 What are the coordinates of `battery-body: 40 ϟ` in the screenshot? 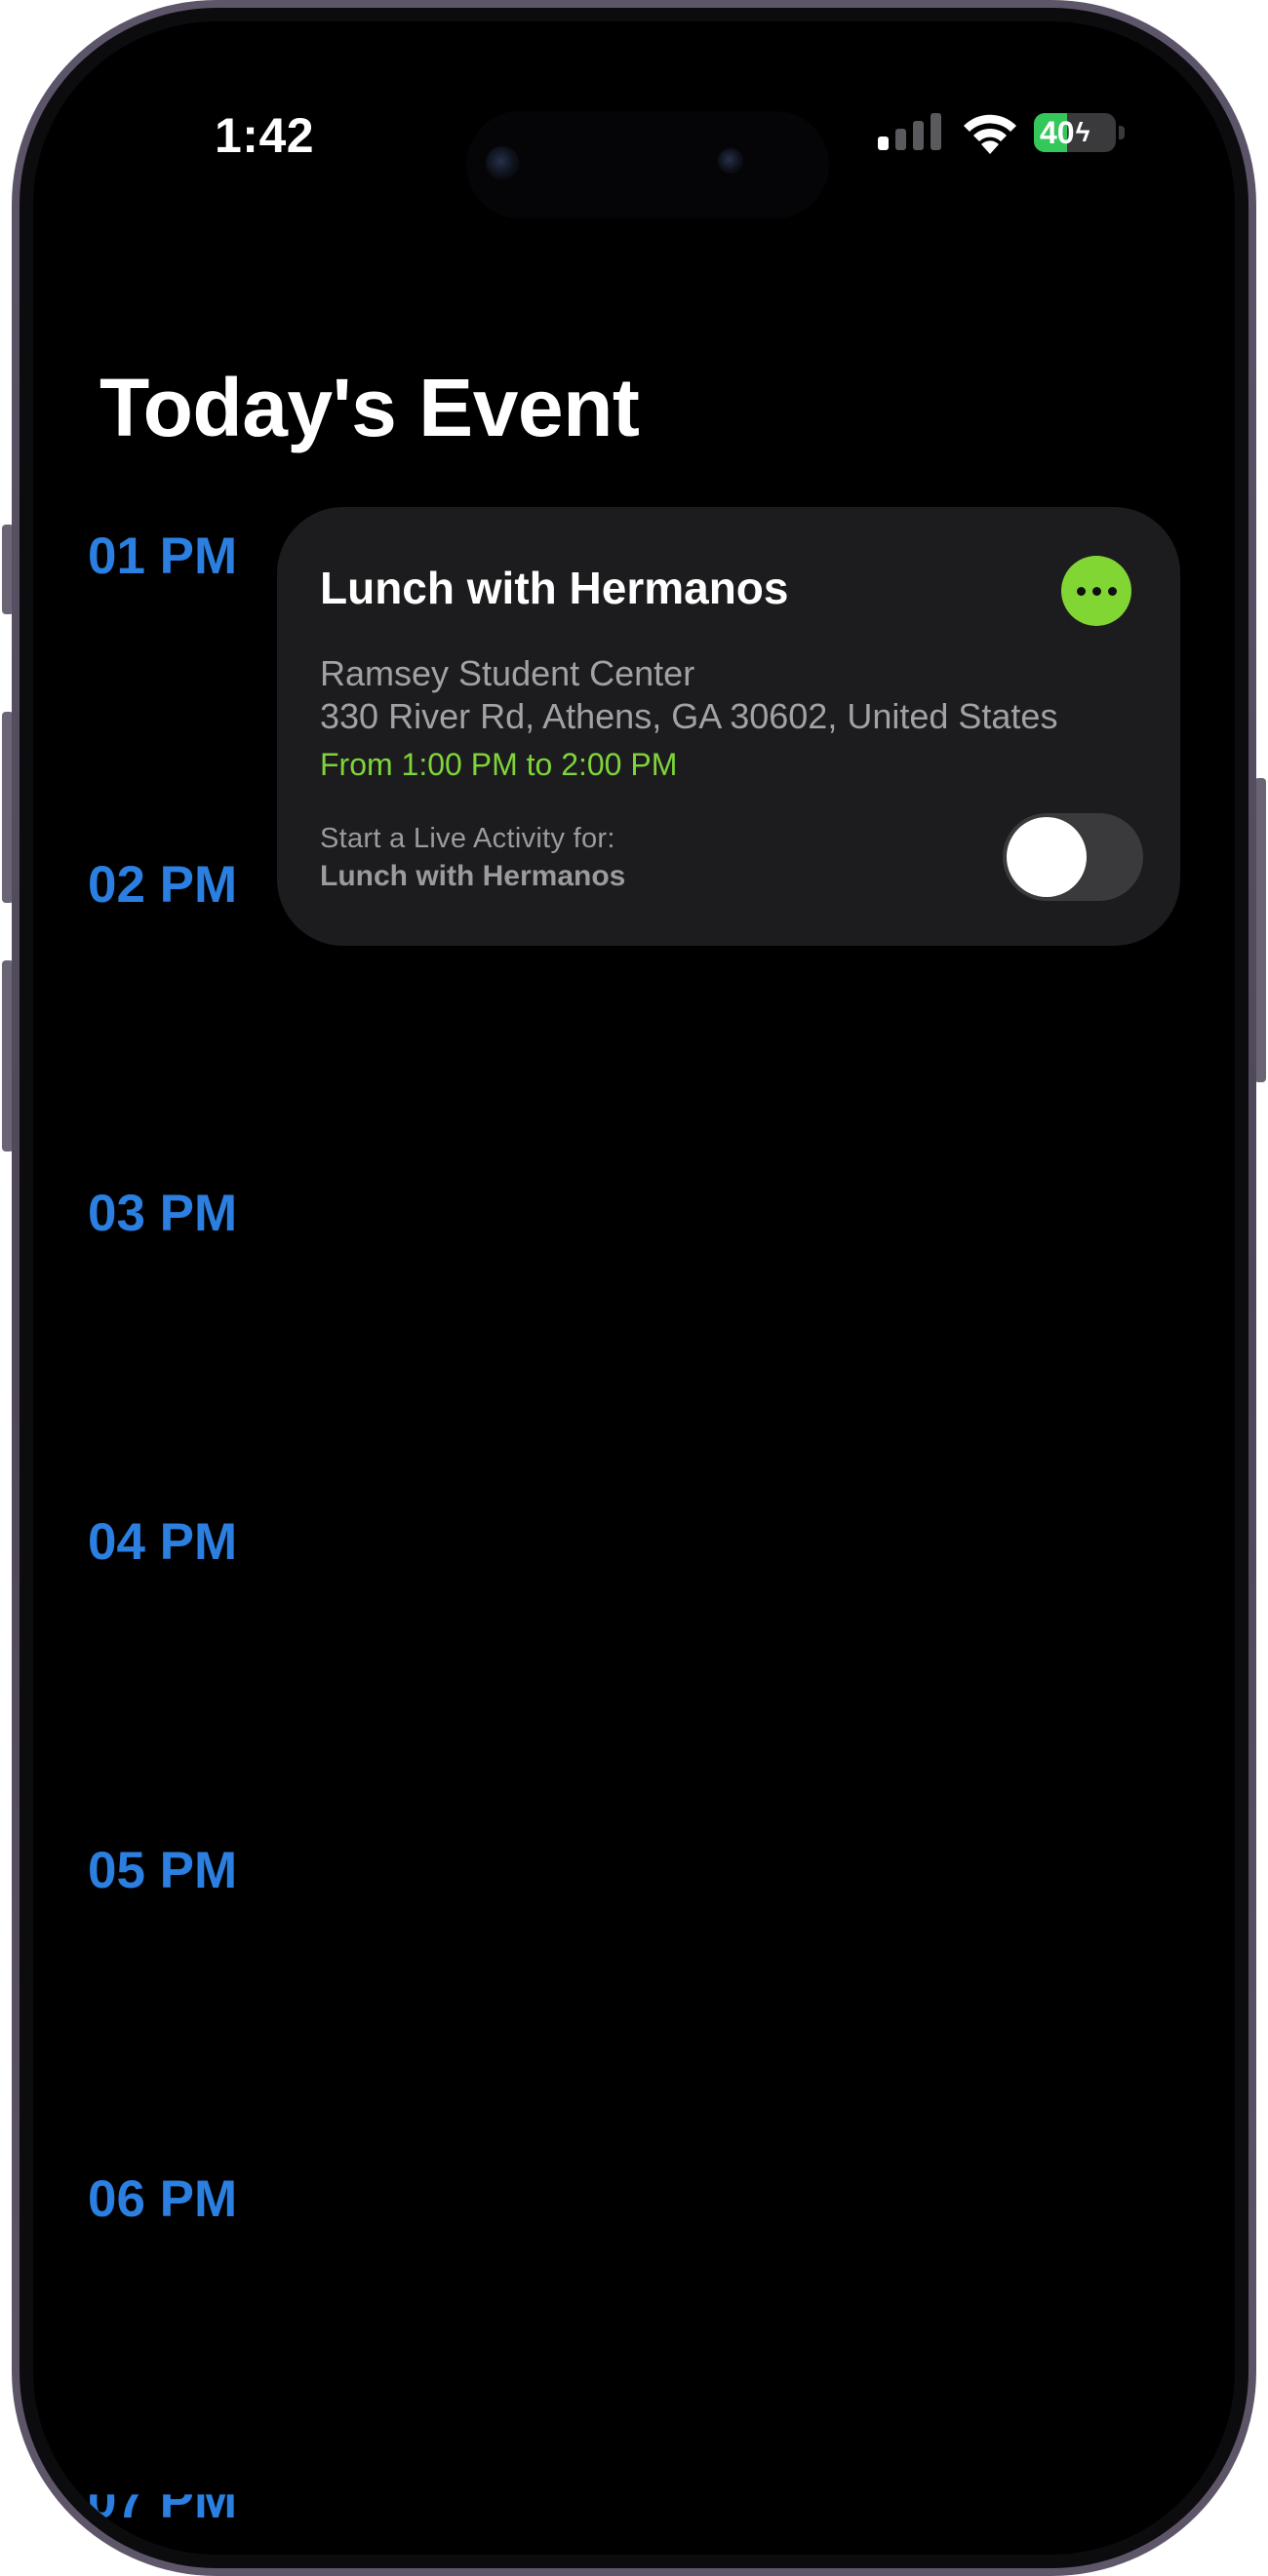 It's located at (1075, 132).